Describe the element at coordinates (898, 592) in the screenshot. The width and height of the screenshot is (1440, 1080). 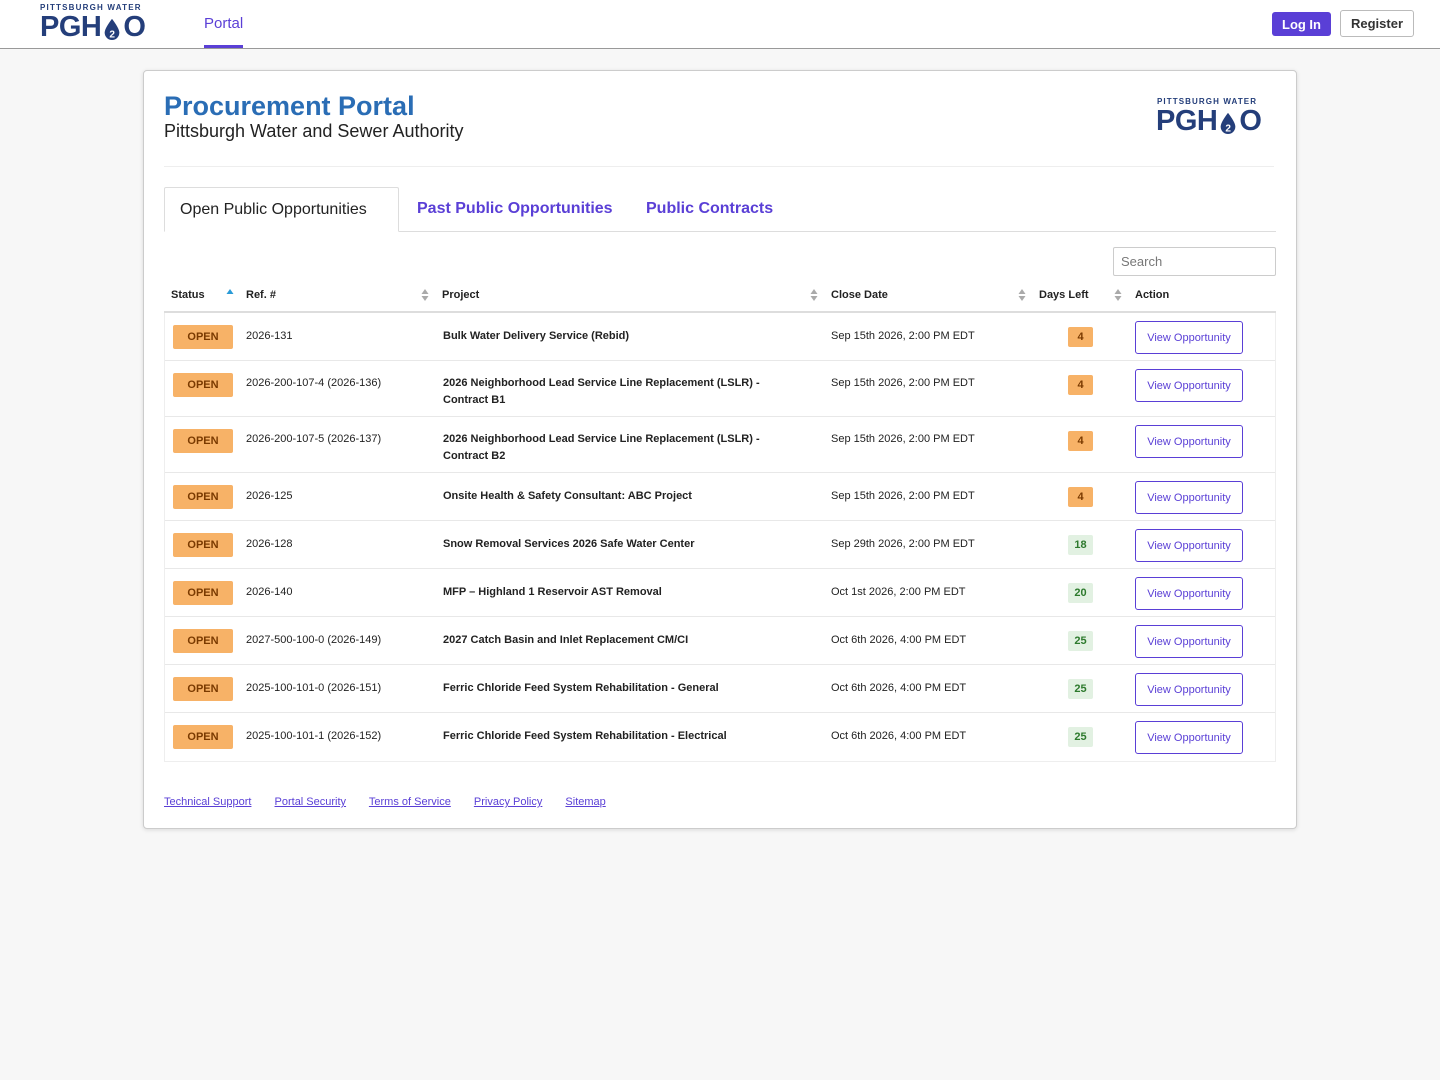
I see `close-date-cell: Oct 1st 2026, 2:00 PM EDT` at that location.